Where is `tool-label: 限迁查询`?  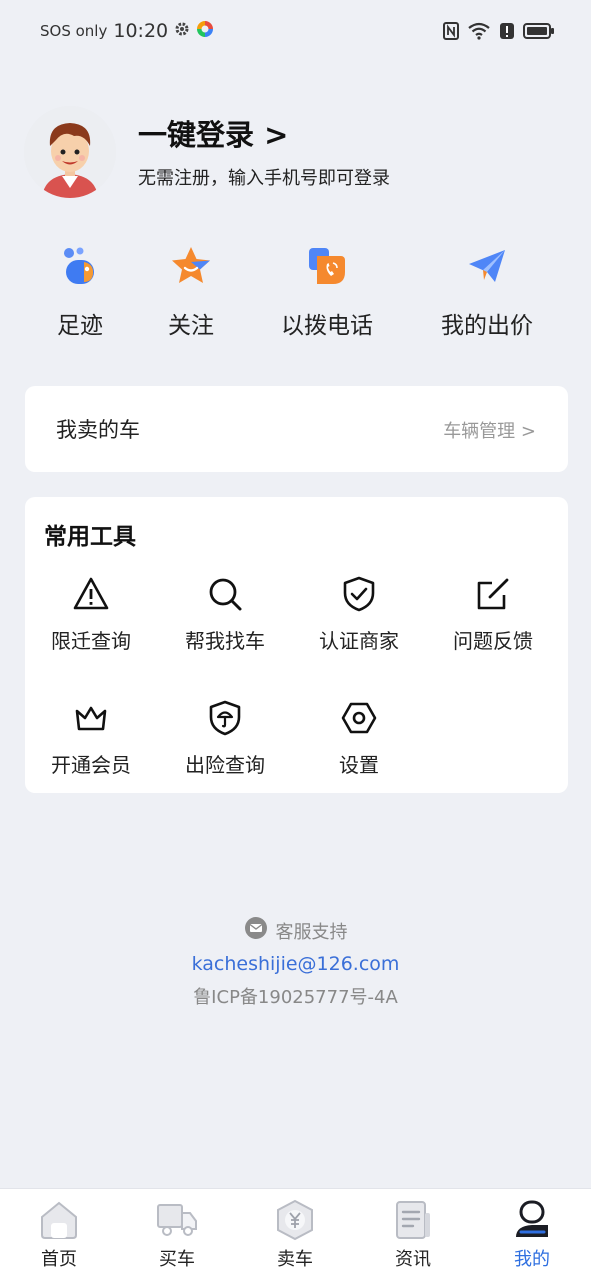 tool-label: 限迁查询 is located at coordinates (91, 641).